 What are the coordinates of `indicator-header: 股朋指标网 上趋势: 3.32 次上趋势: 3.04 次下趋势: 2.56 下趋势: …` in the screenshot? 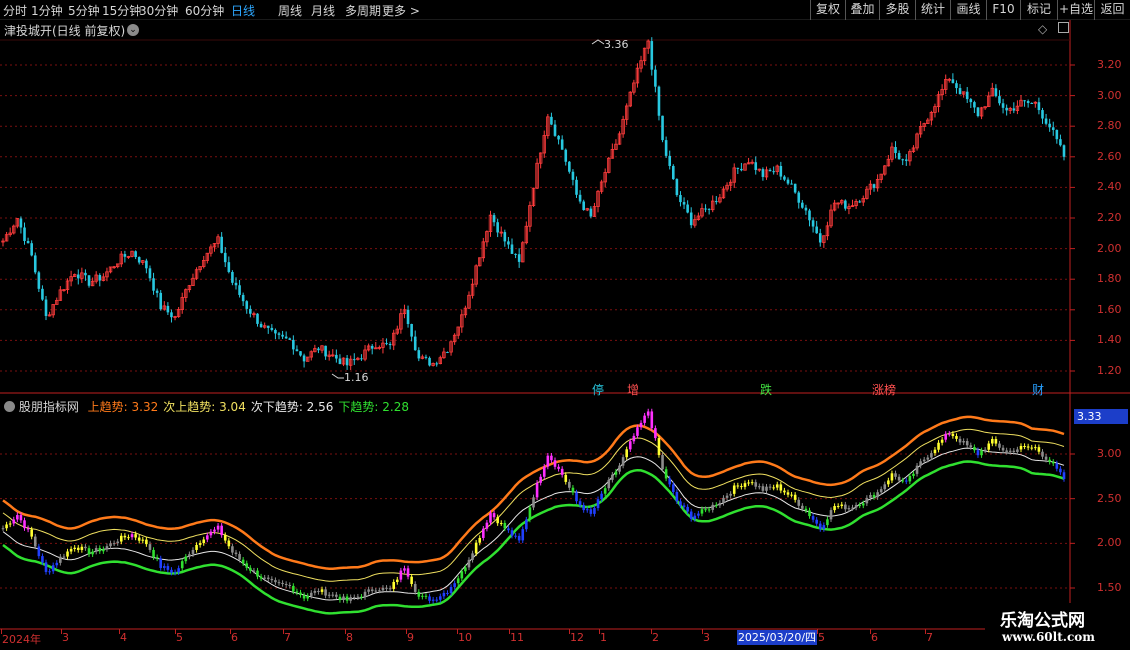 It's located at (206, 406).